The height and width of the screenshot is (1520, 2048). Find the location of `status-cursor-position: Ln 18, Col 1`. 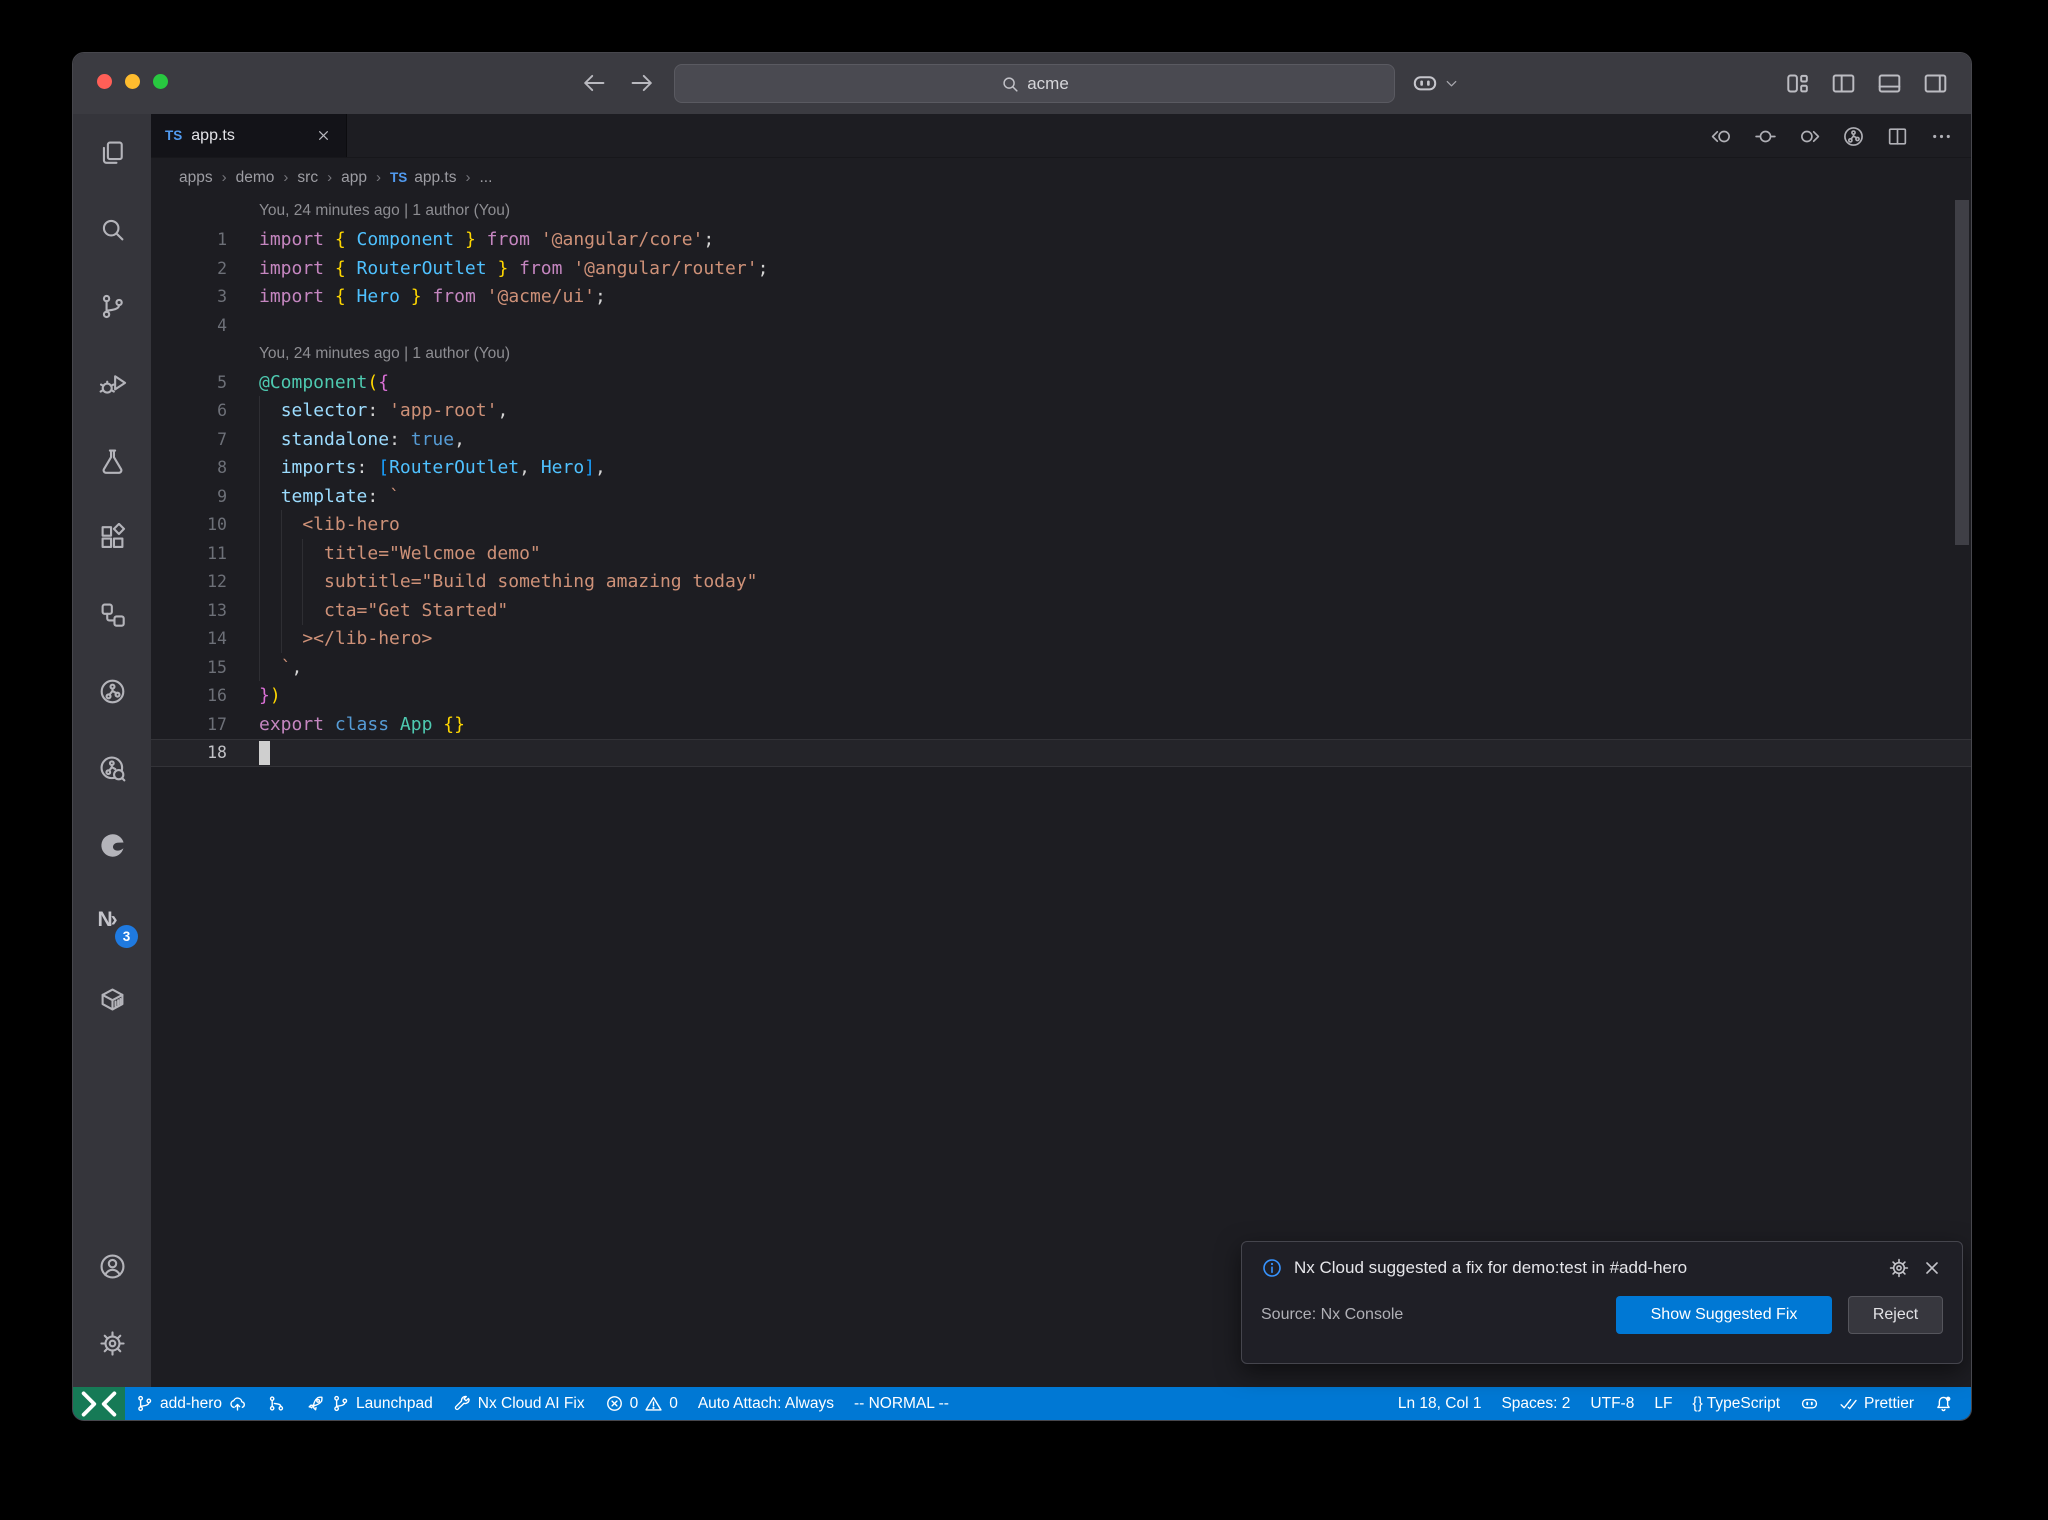

status-cursor-position: Ln 18, Col 1 is located at coordinates (1440, 1403).